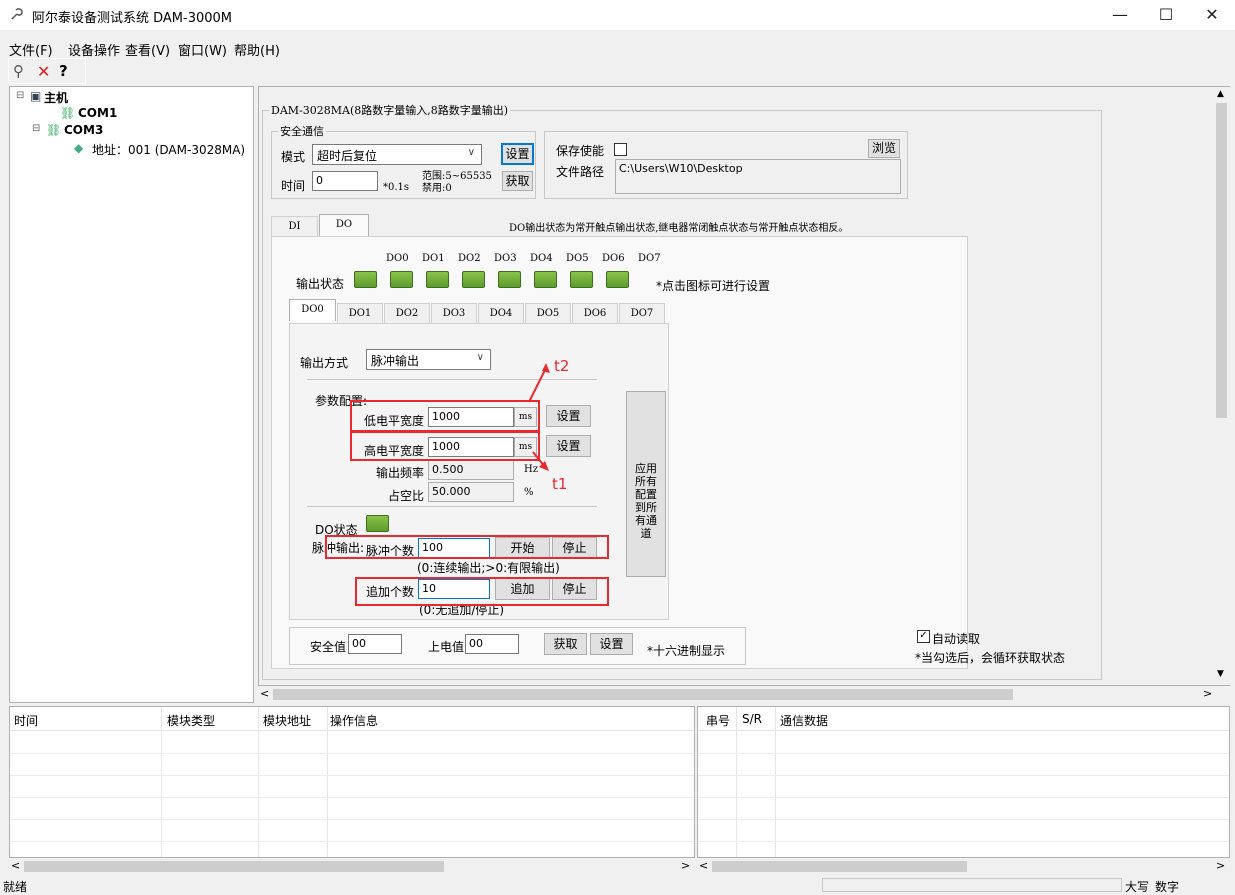 The height and width of the screenshot is (895, 1235). I want to click on file-path-input: C:\Users\W10\Desktop, so click(758, 176).